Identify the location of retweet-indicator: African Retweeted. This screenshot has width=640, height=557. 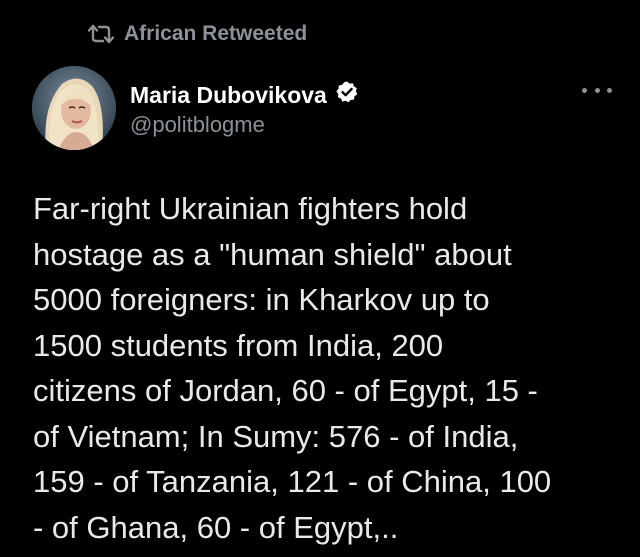
(197, 34).